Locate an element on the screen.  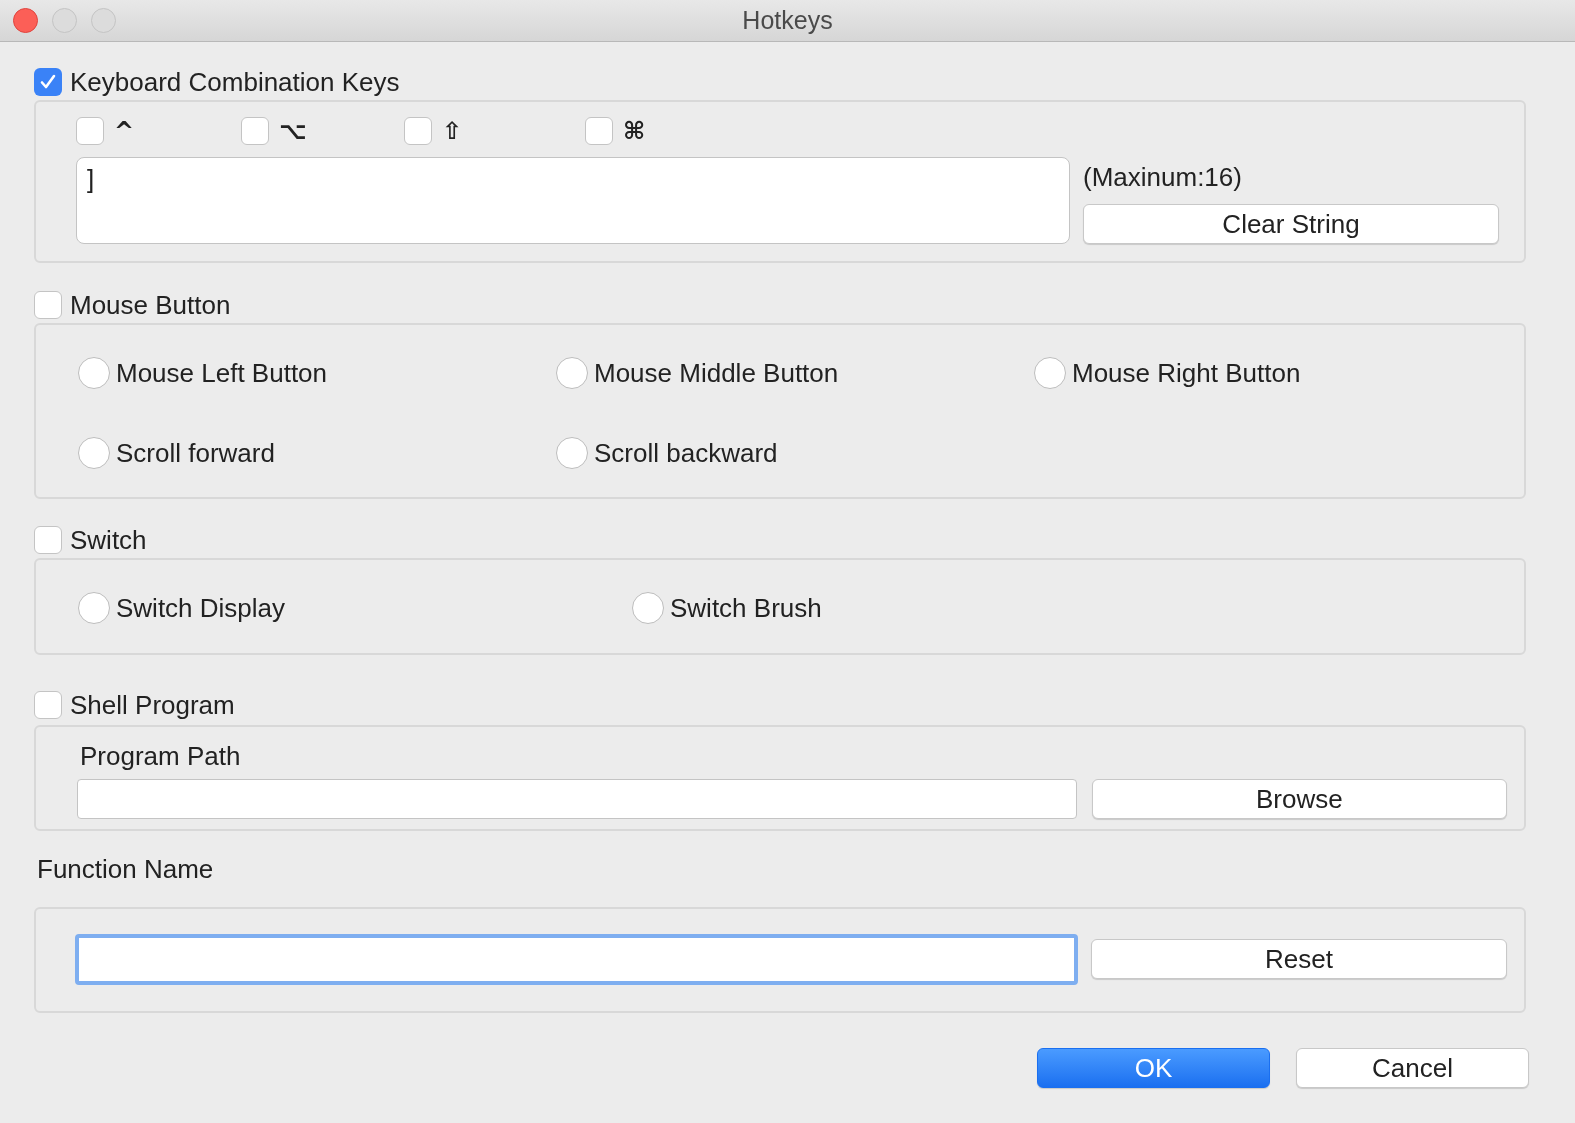
radio-label: Mouse Left Button is located at coordinates (222, 373).